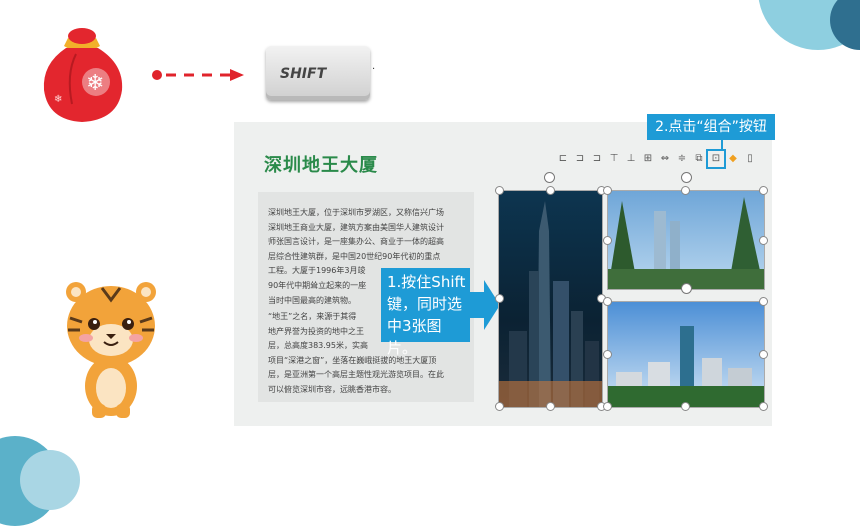  I want to click on align-center-icon: ⊐, so click(580, 159).